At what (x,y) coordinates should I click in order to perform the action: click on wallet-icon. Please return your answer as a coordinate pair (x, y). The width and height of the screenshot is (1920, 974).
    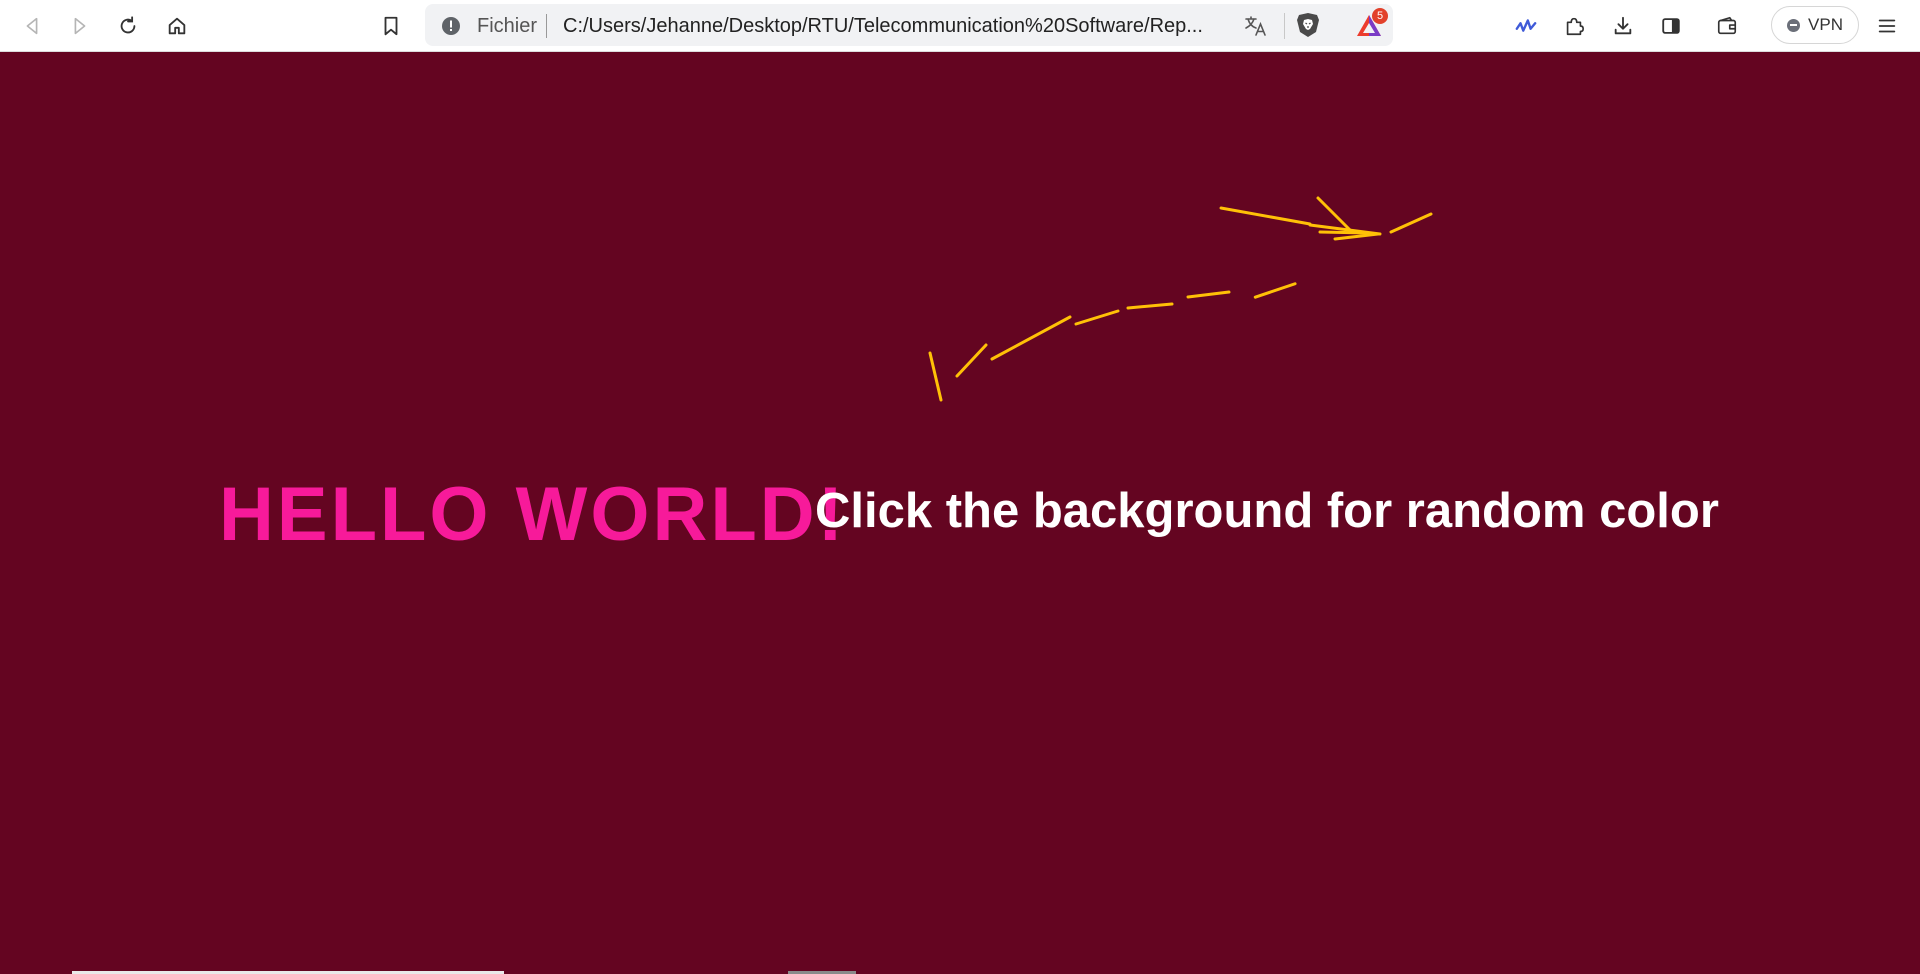
    Looking at the image, I should click on (1727, 25).